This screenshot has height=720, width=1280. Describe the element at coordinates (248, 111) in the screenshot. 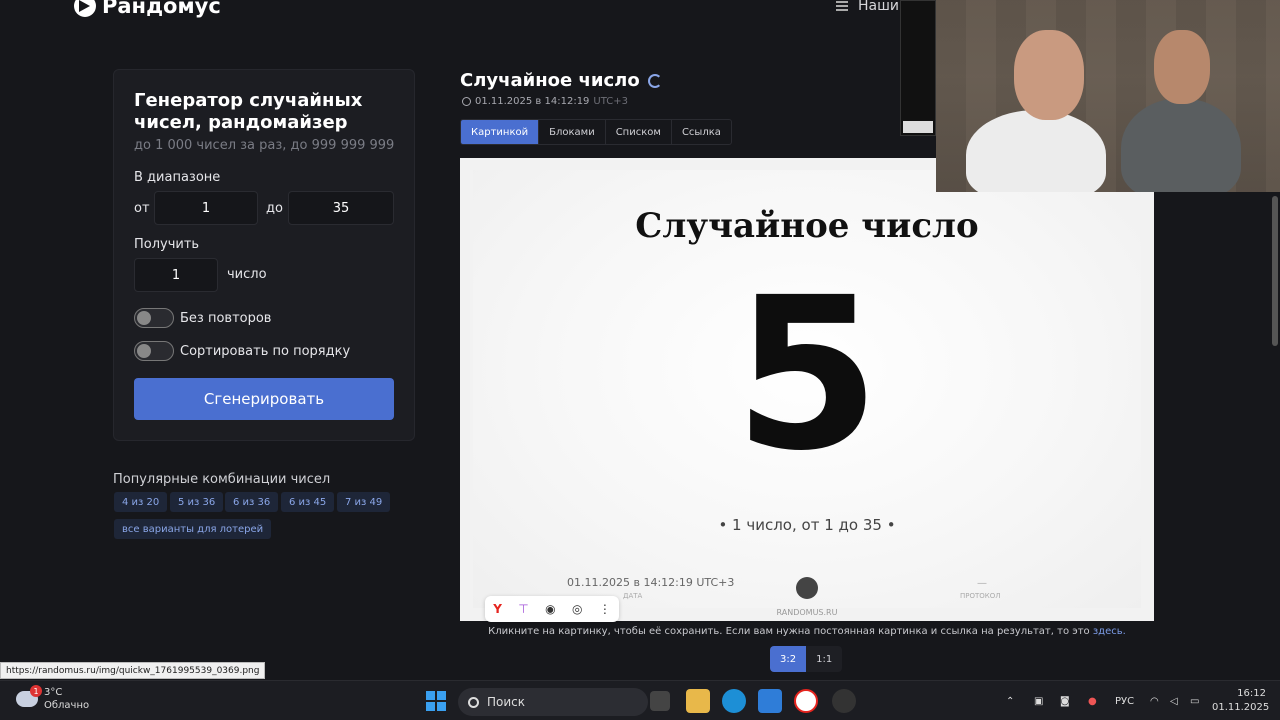

I see `generator-title: Генератор случайных чисел, рандомайзер` at that location.